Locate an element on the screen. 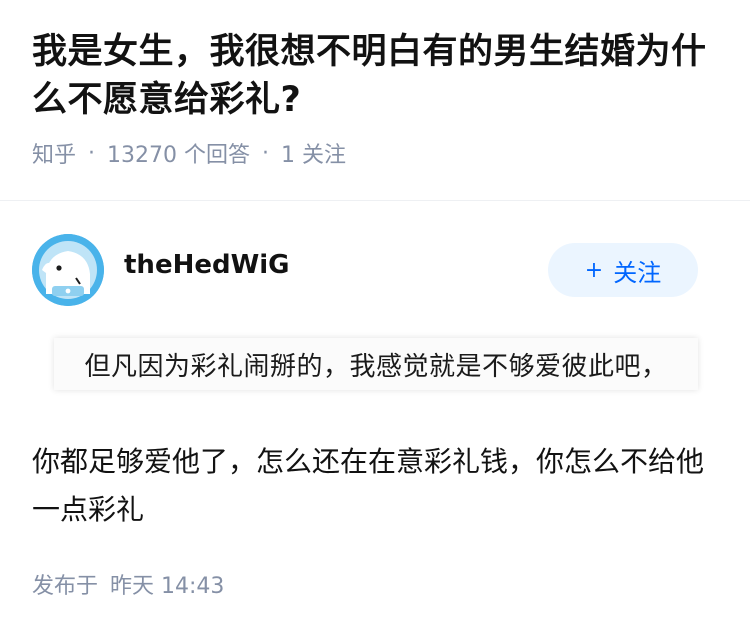 The height and width of the screenshot is (636, 750). plus-icon: + is located at coordinates (594, 270).